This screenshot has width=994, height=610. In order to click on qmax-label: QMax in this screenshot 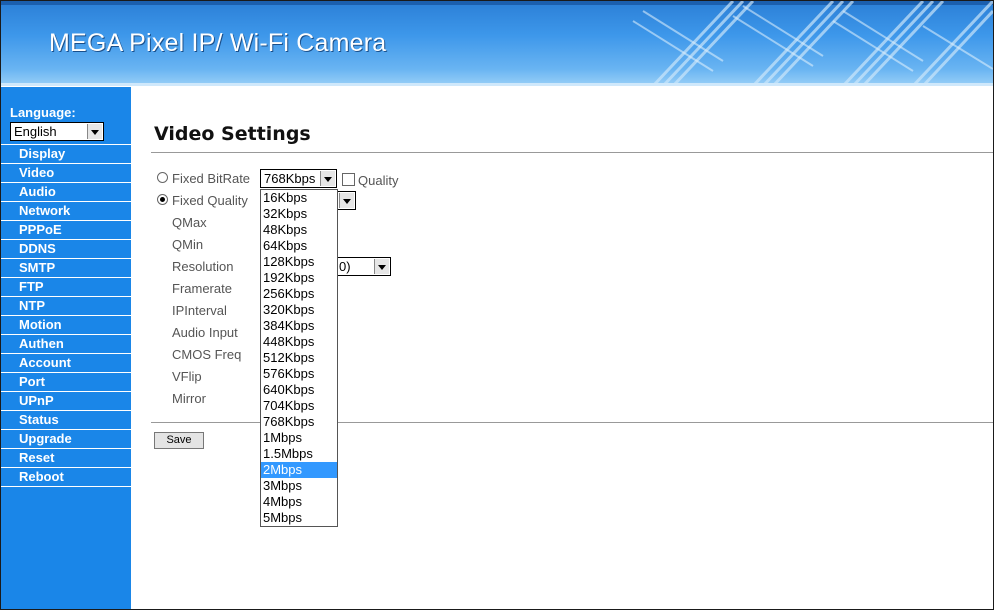, I will do `click(189, 222)`.